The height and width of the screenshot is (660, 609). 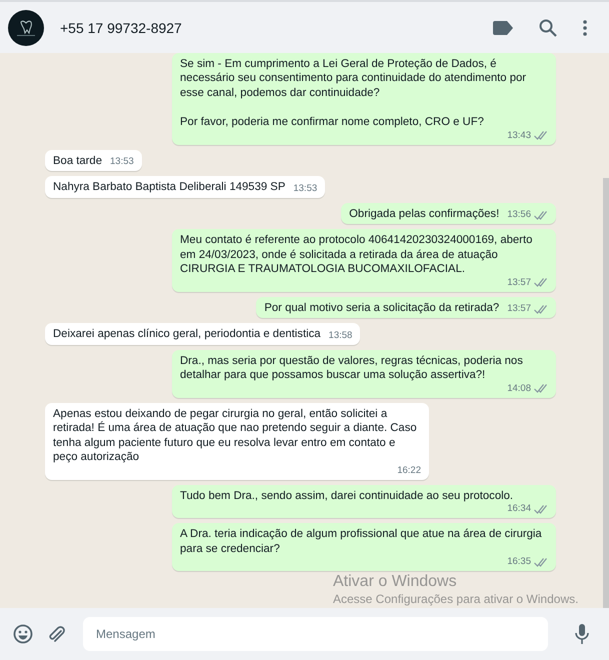 I want to click on paperclip-icon, so click(x=56, y=634).